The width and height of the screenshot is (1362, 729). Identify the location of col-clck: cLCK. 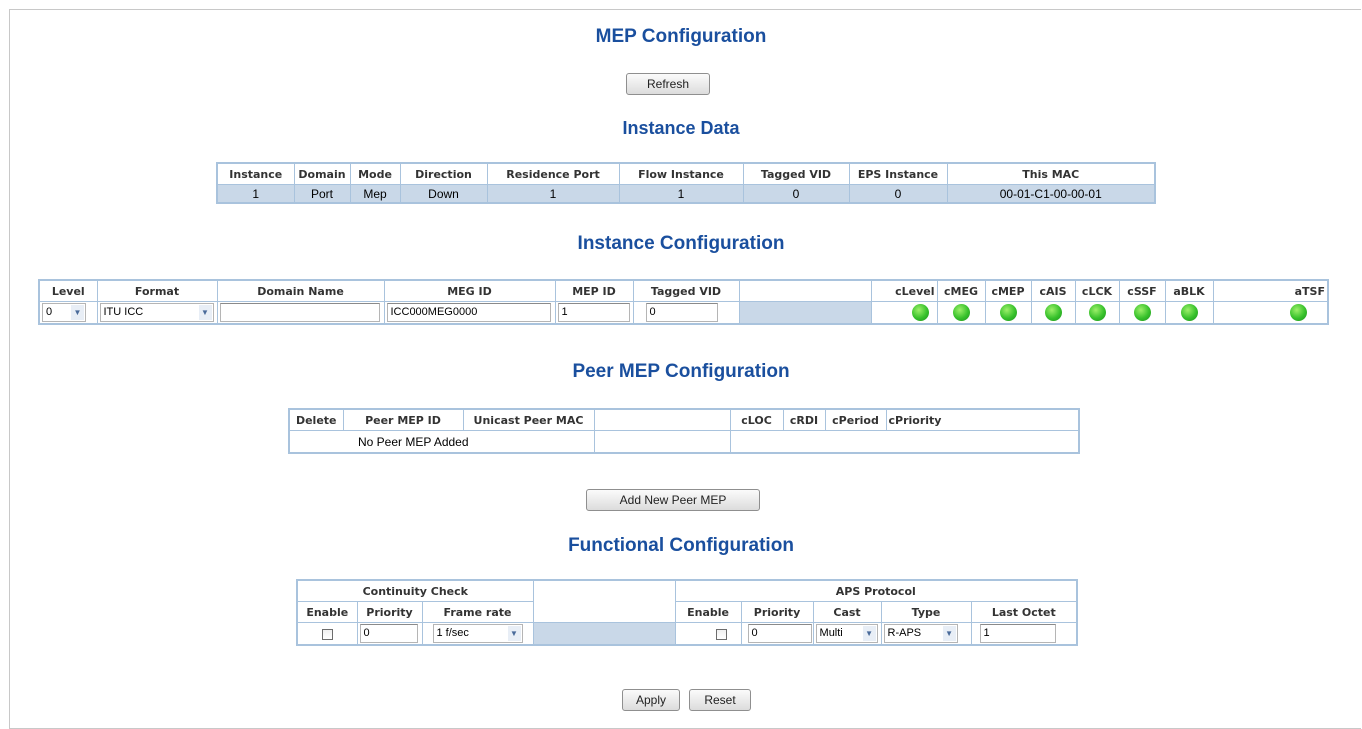
(1097, 290).